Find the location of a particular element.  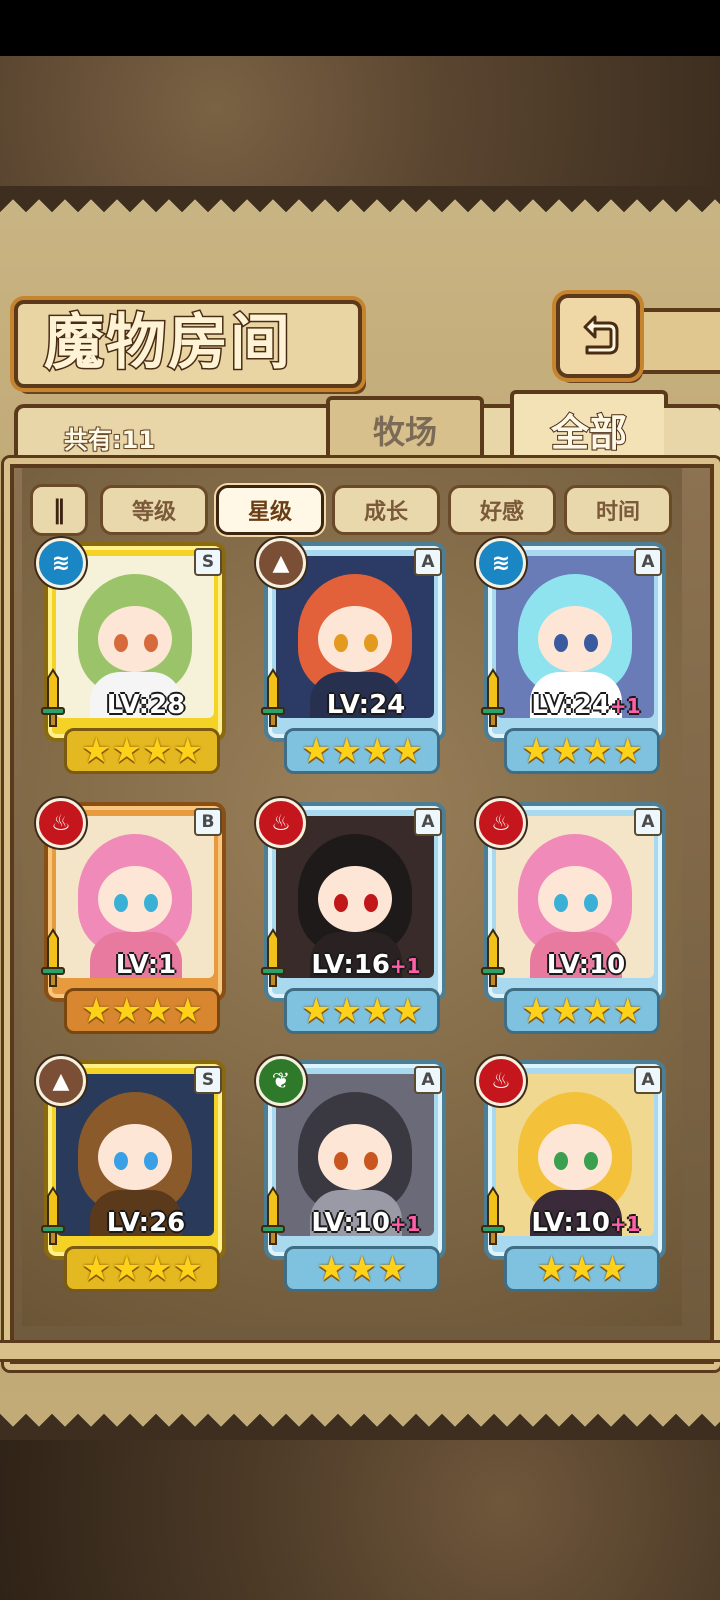

status-bar is located at coordinates (360, 28).